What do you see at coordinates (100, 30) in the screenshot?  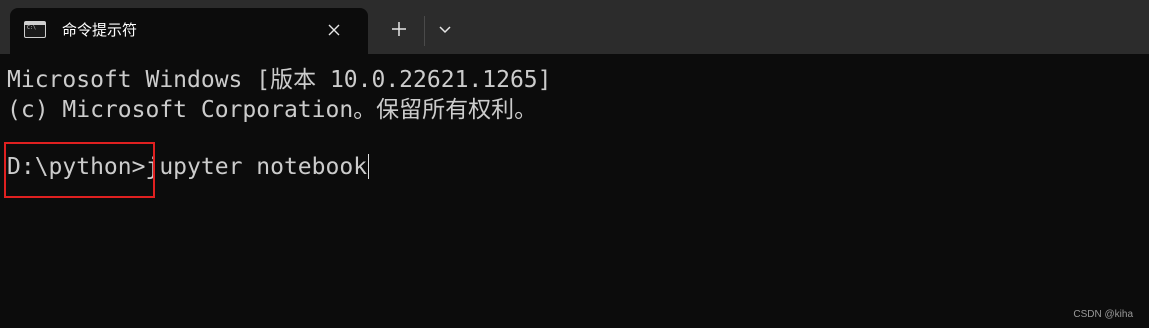 I see `tab-title: 命令提示符` at bounding box center [100, 30].